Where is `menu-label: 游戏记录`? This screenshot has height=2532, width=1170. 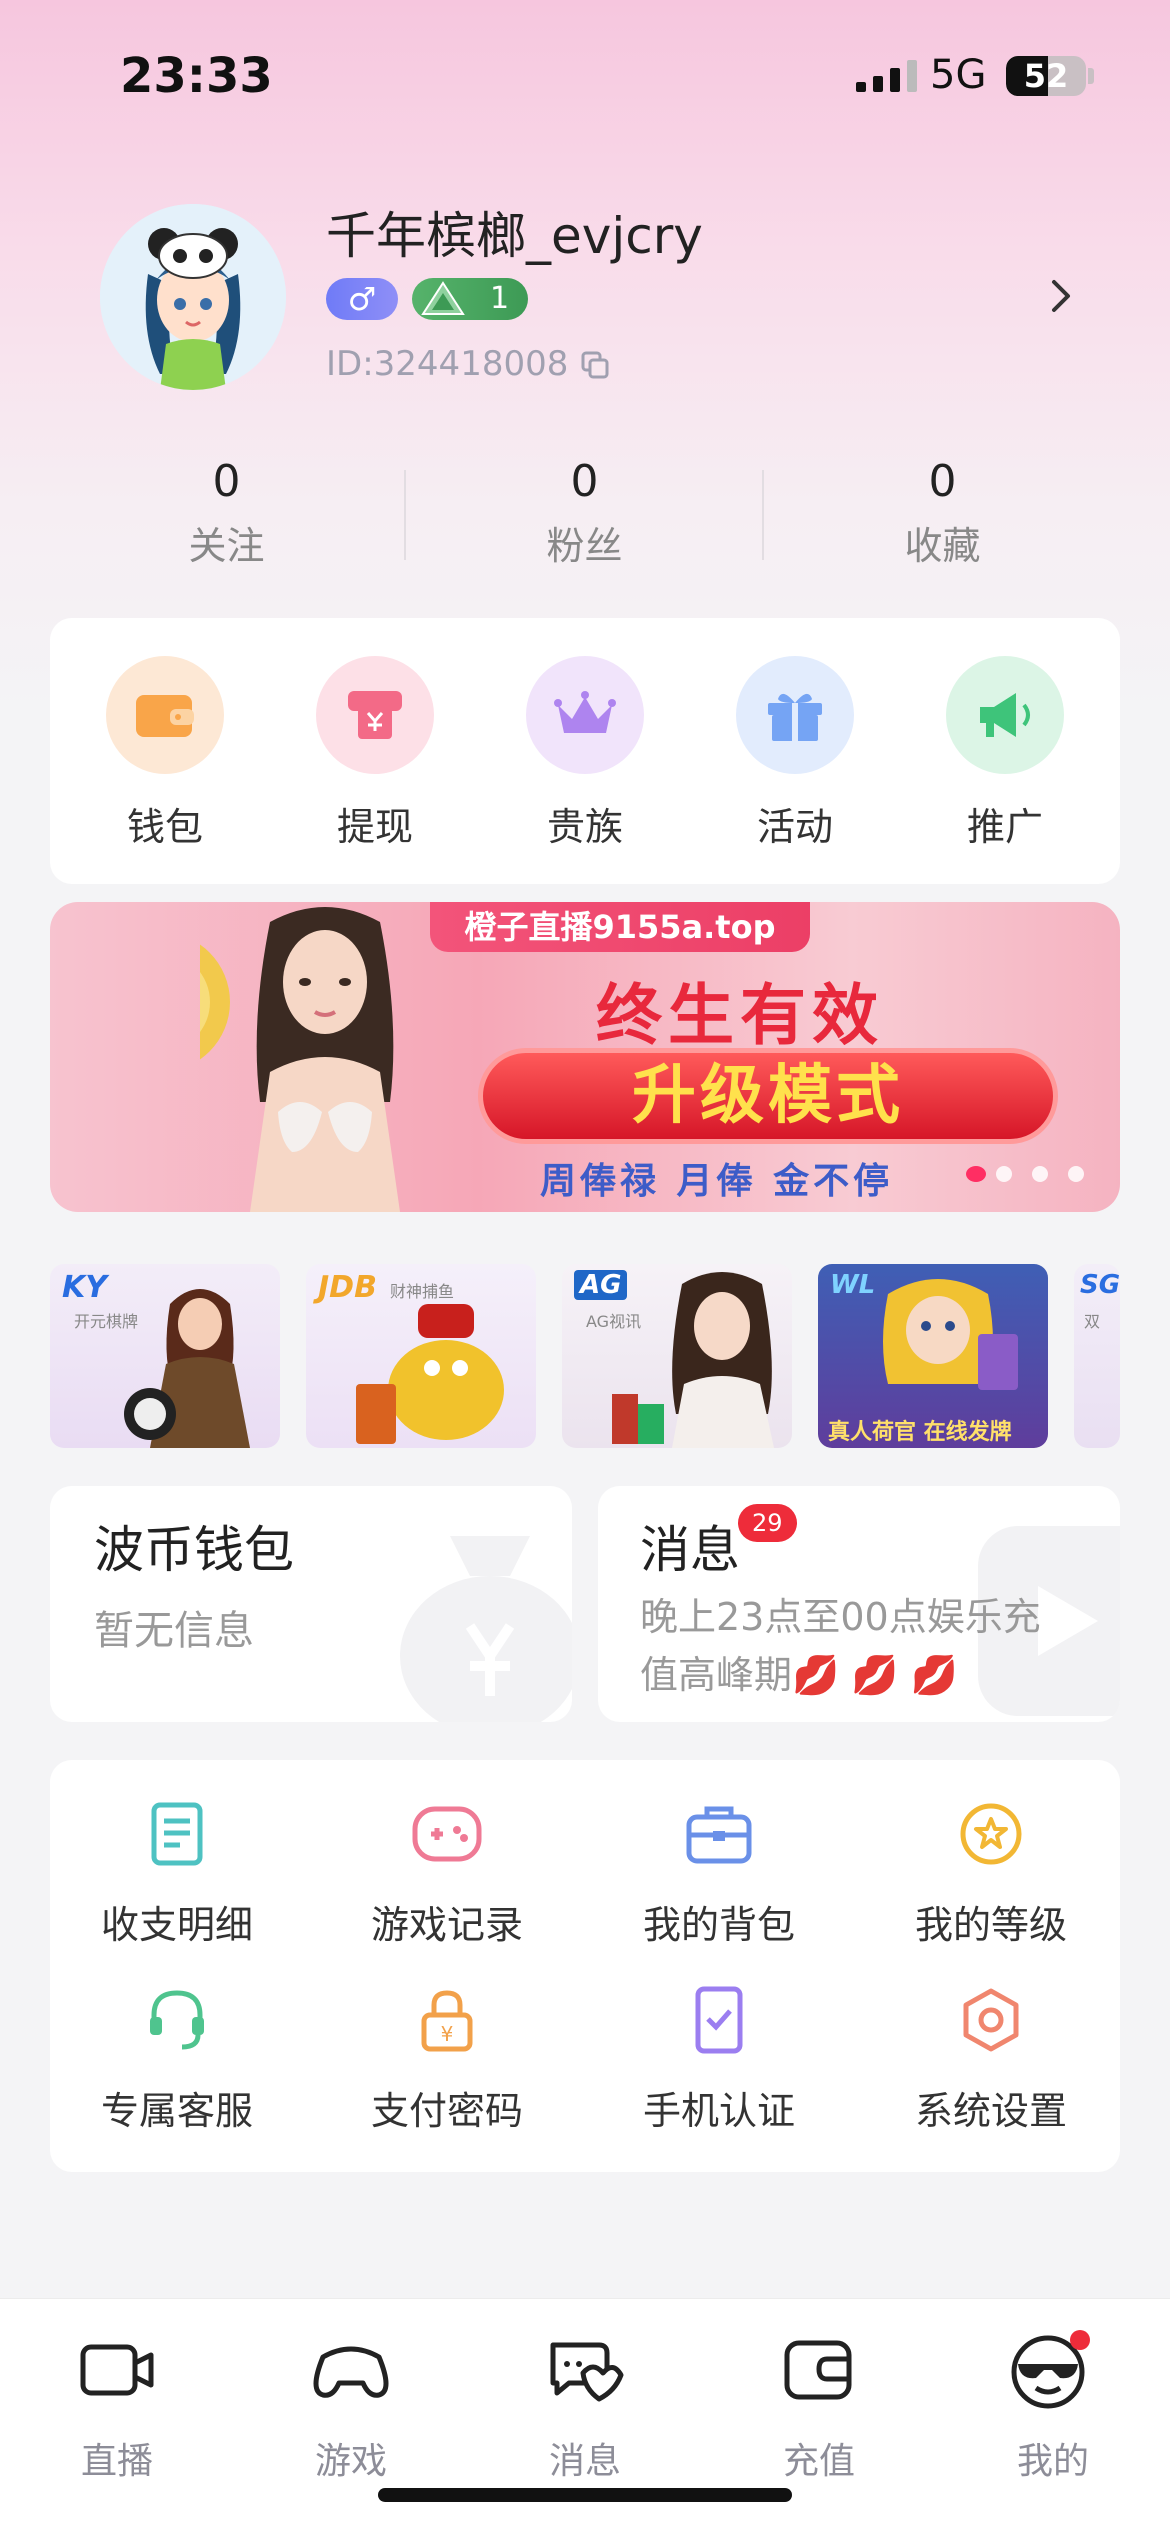
menu-label: 游戏记录 is located at coordinates (446, 1925).